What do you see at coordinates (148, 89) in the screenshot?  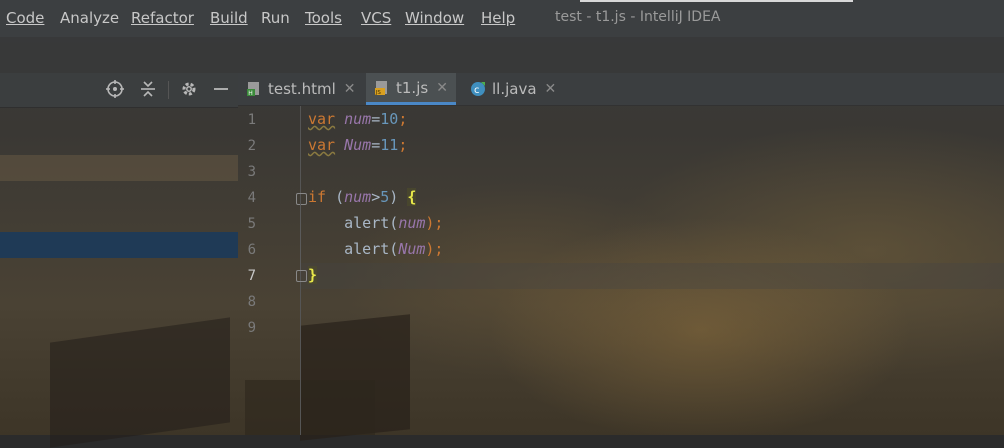 I see `collapse-icon` at bounding box center [148, 89].